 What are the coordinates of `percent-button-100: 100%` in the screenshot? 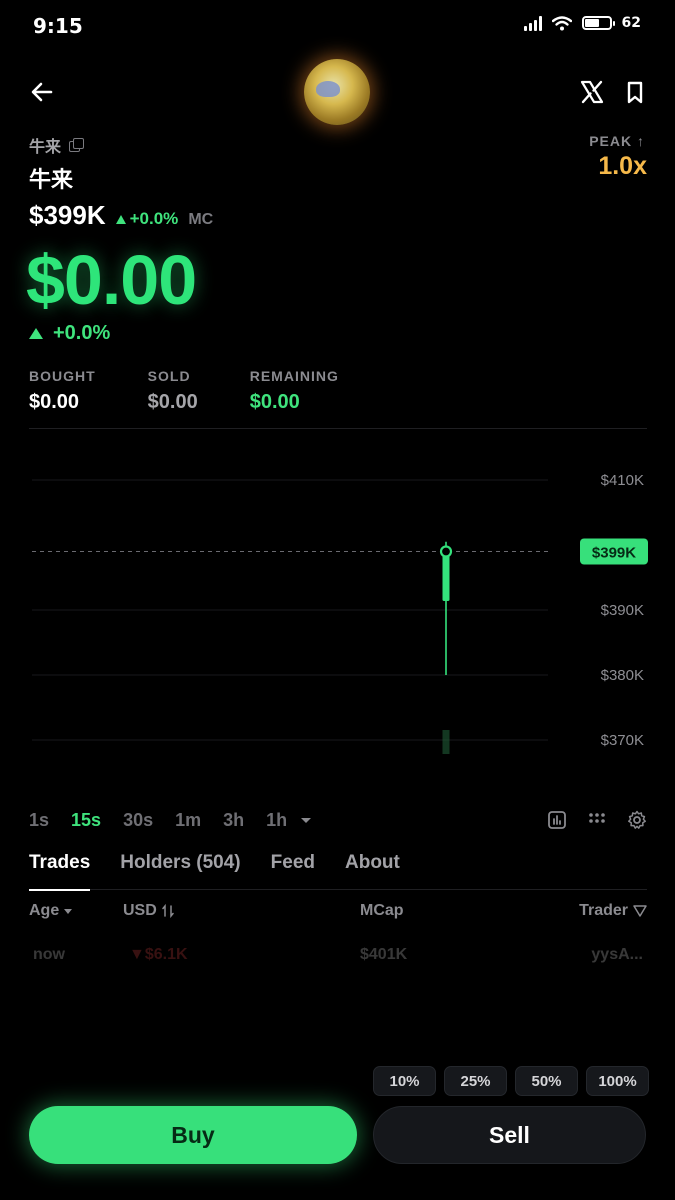 It's located at (617, 1081).